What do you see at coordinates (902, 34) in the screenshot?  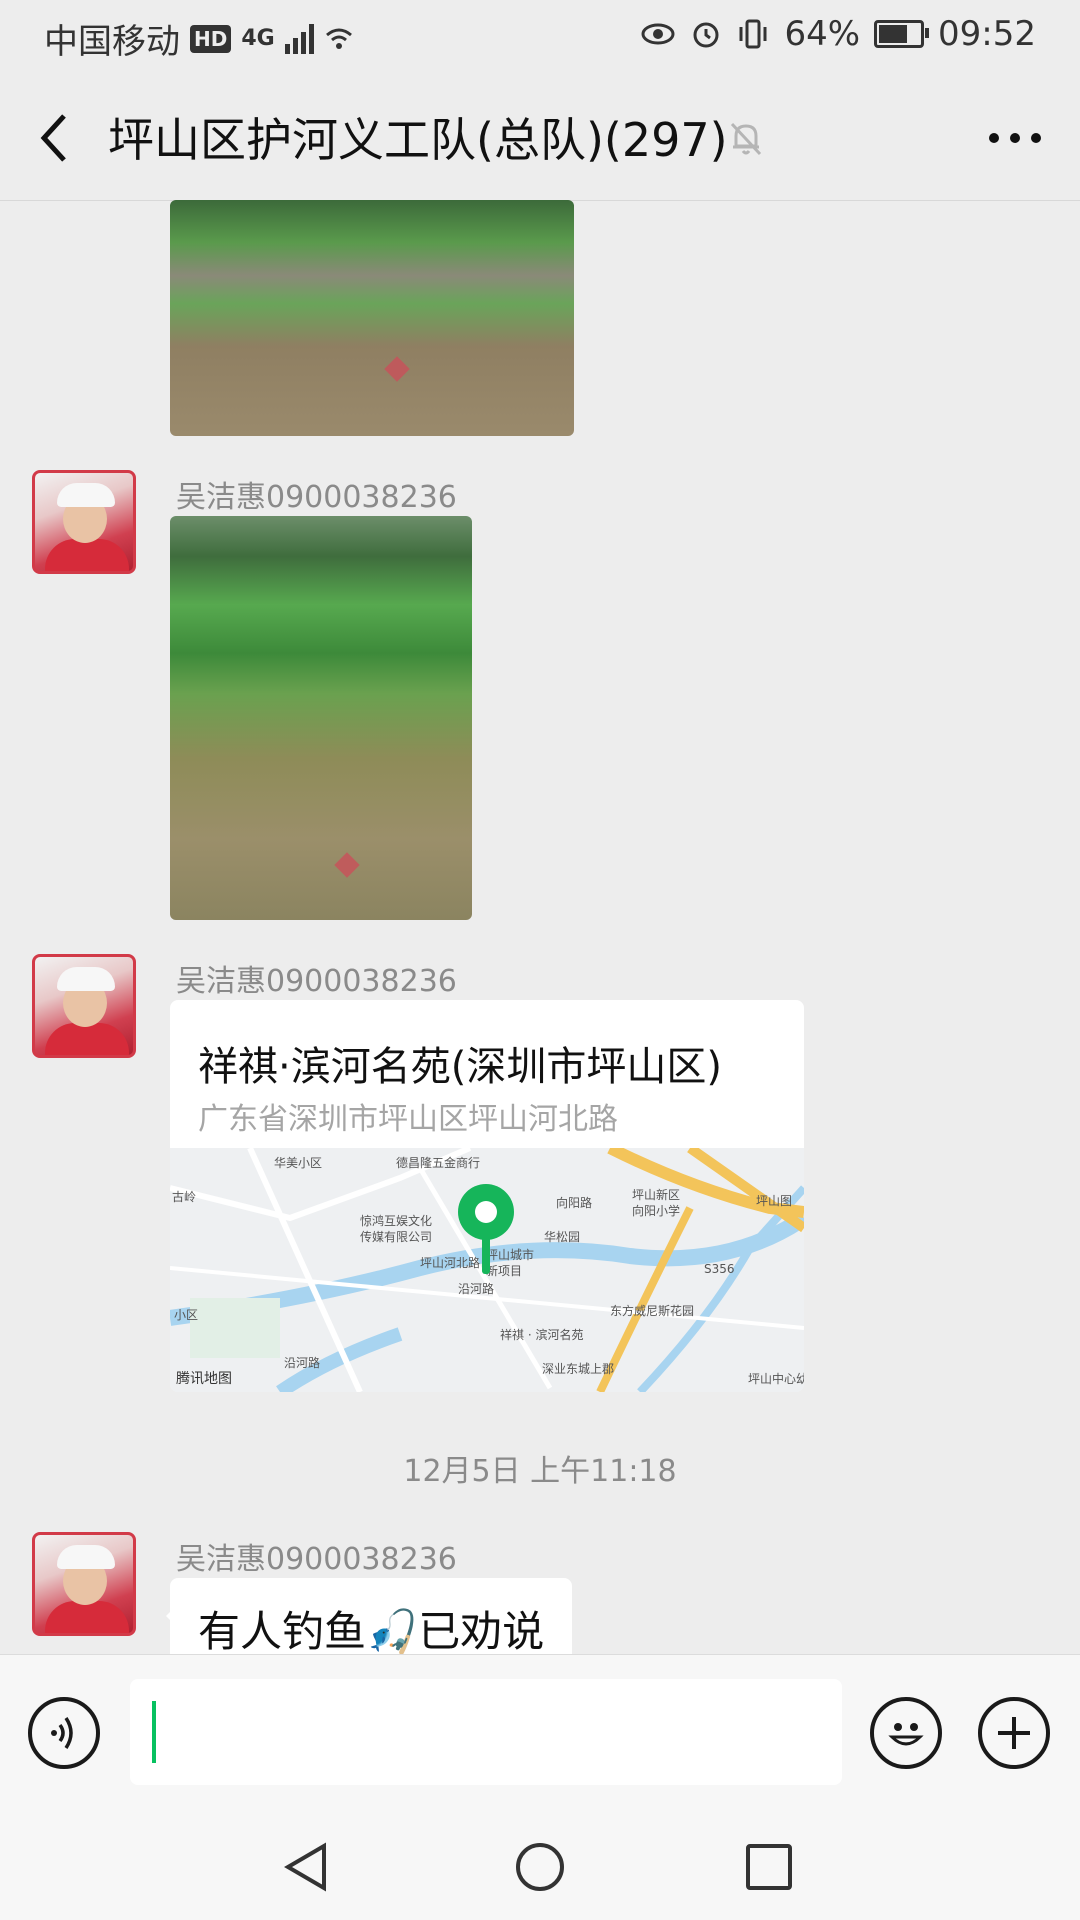 I see `battery-icon` at bounding box center [902, 34].